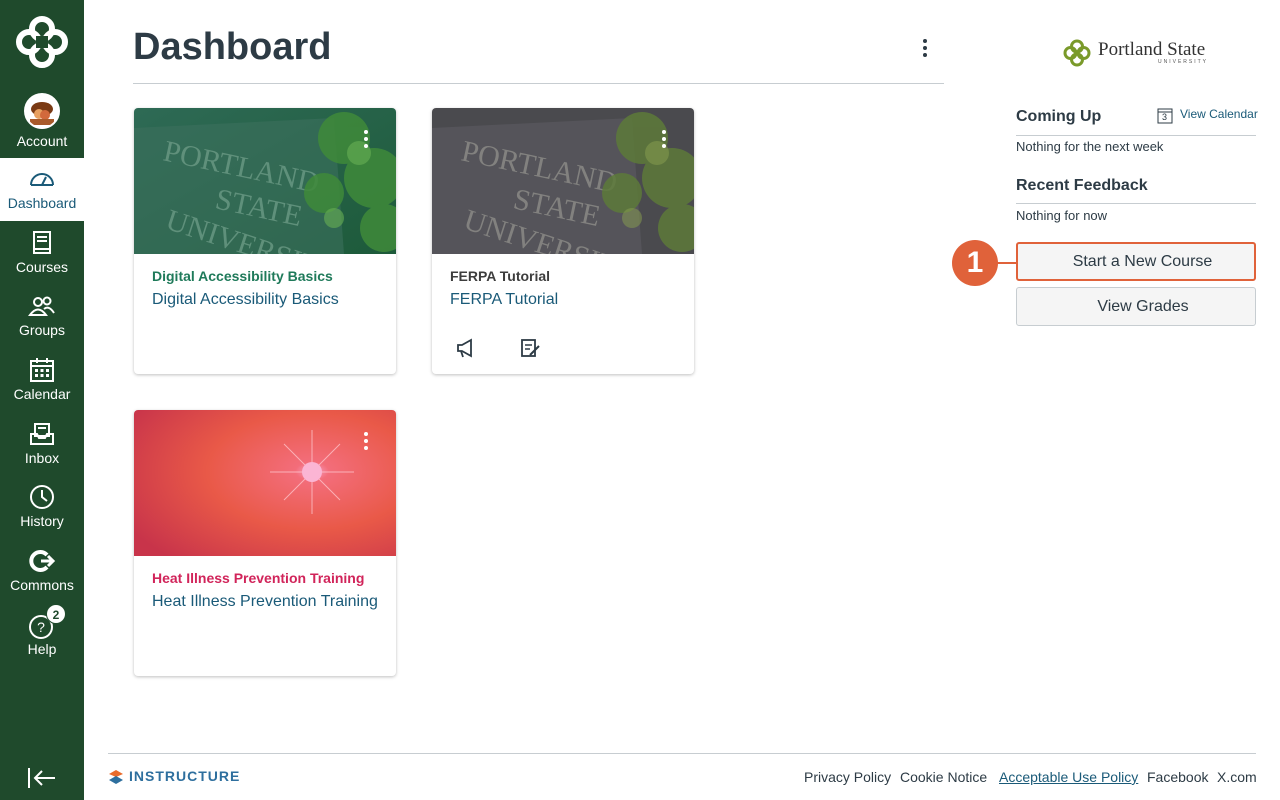 This screenshot has width=1280, height=800. I want to click on footer-aup-link: Acceptable Use Policy, so click(1068, 777).